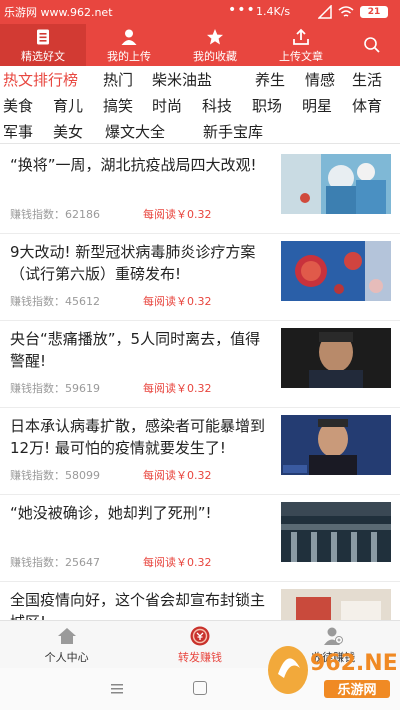 Image resolution: width=400 pixels, height=710 pixels. Describe the element at coordinates (374, 12) in the screenshot. I see `battery-level: 21` at that location.